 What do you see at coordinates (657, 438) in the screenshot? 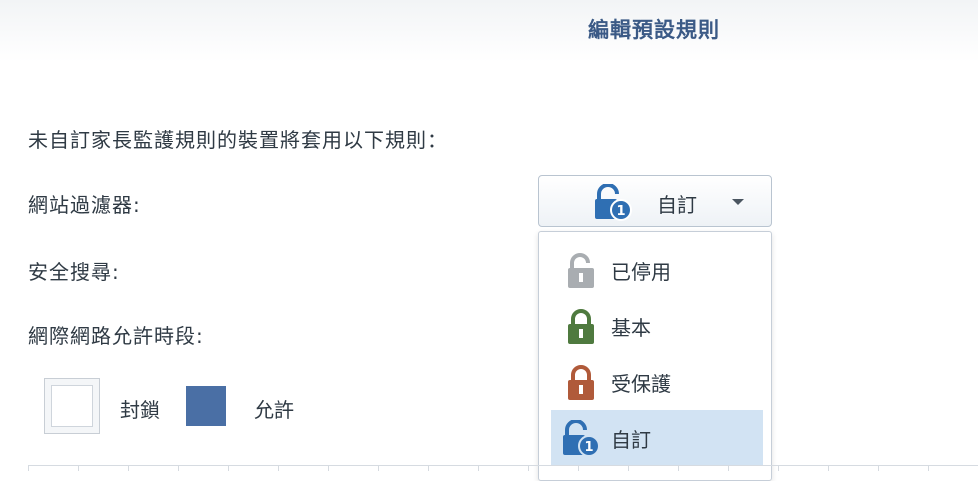
I see `menu-item-custom: 1 自訂` at bounding box center [657, 438].